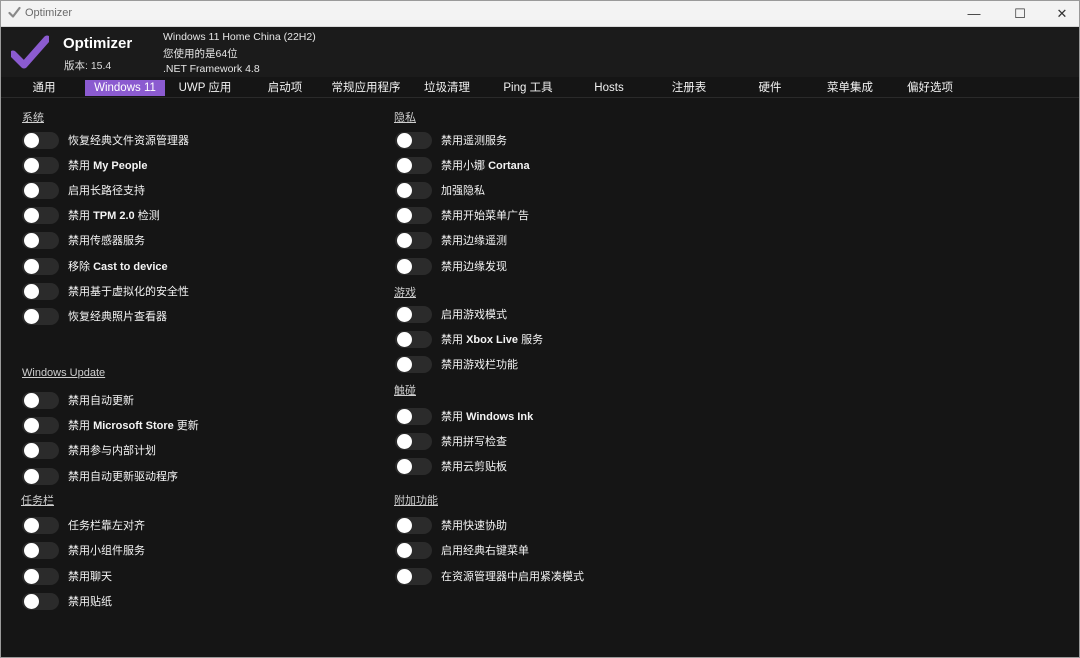 This screenshot has width=1080, height=658. What do you see at coordinates (366, 88) in the screenshot?
I see `tab-common-apps: 常规应用程序` at bounding box center [366, 88].